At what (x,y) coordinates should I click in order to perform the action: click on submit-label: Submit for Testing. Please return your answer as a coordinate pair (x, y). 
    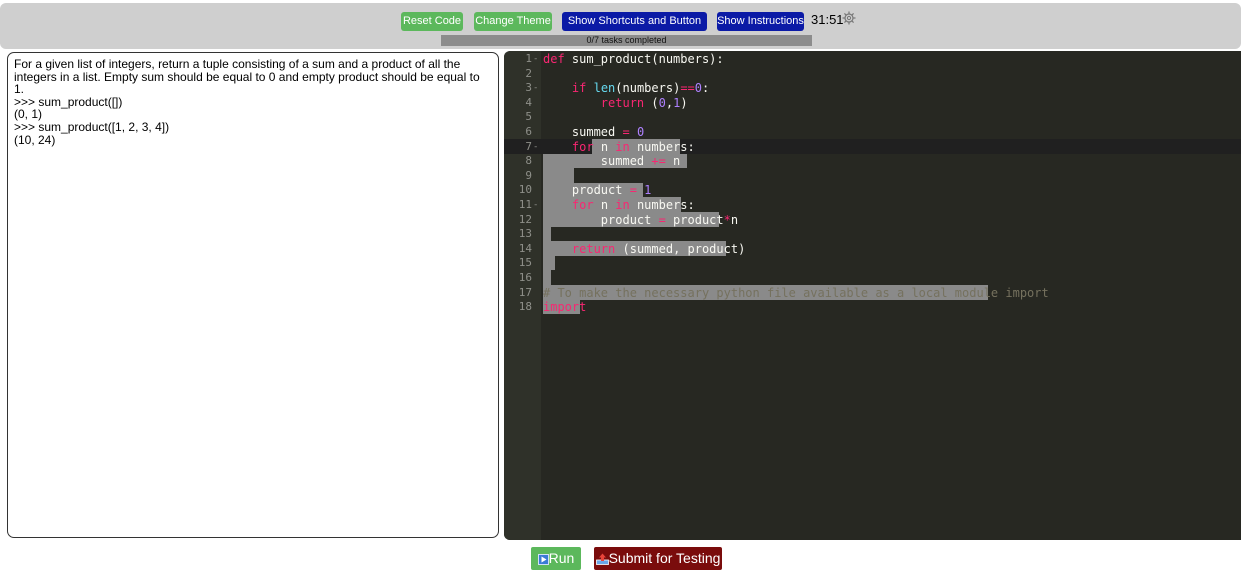
    Looking at the image, I should click on (664, 558).